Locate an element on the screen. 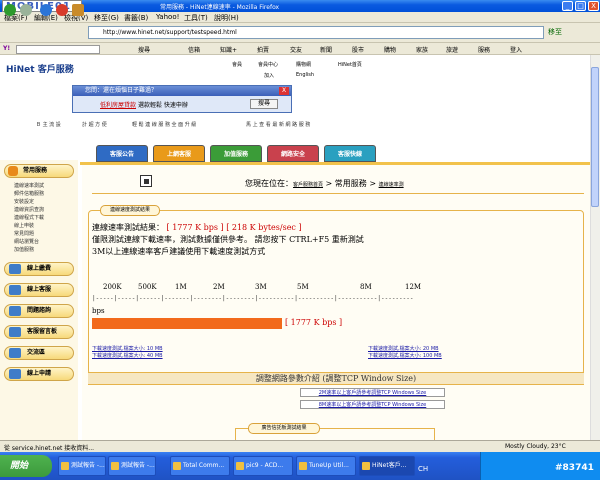 The height and width of the screenshot is (480, 600). test-note: 僅限測試連線下載速率，測試數據僅供參考。 請您按下 CTRL+F5 重新測試 is located at coordinates (228, 239).